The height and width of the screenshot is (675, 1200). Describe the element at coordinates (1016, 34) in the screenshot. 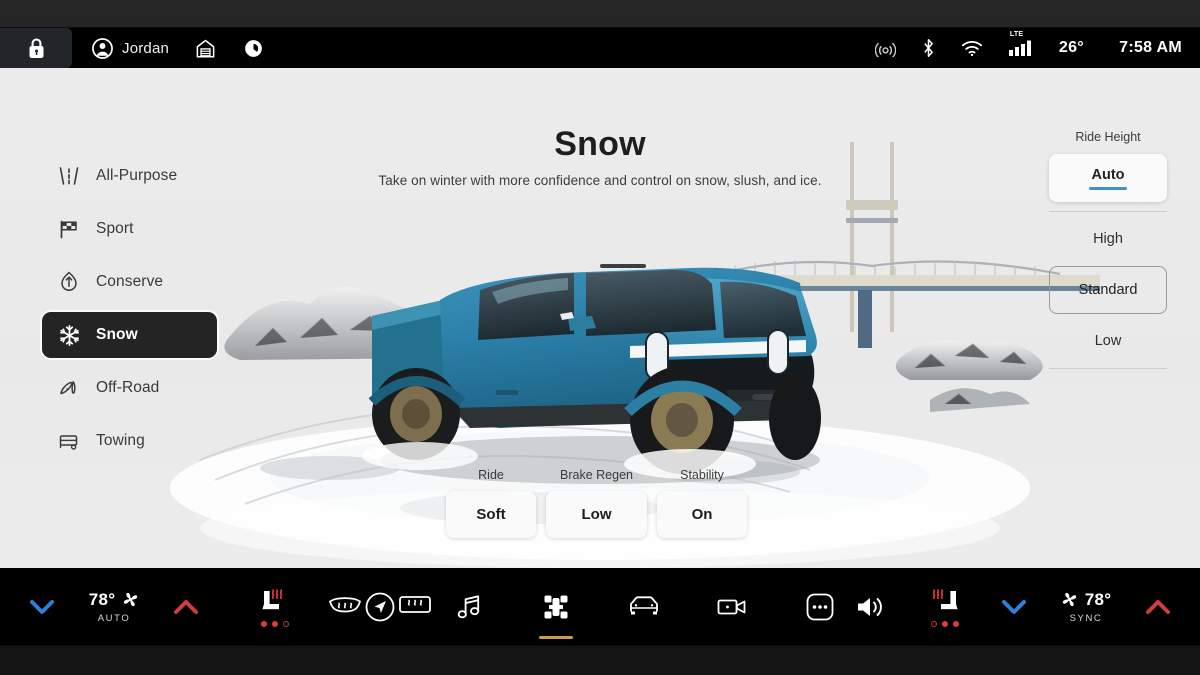

I see `cellular-label: LTE` at that location.